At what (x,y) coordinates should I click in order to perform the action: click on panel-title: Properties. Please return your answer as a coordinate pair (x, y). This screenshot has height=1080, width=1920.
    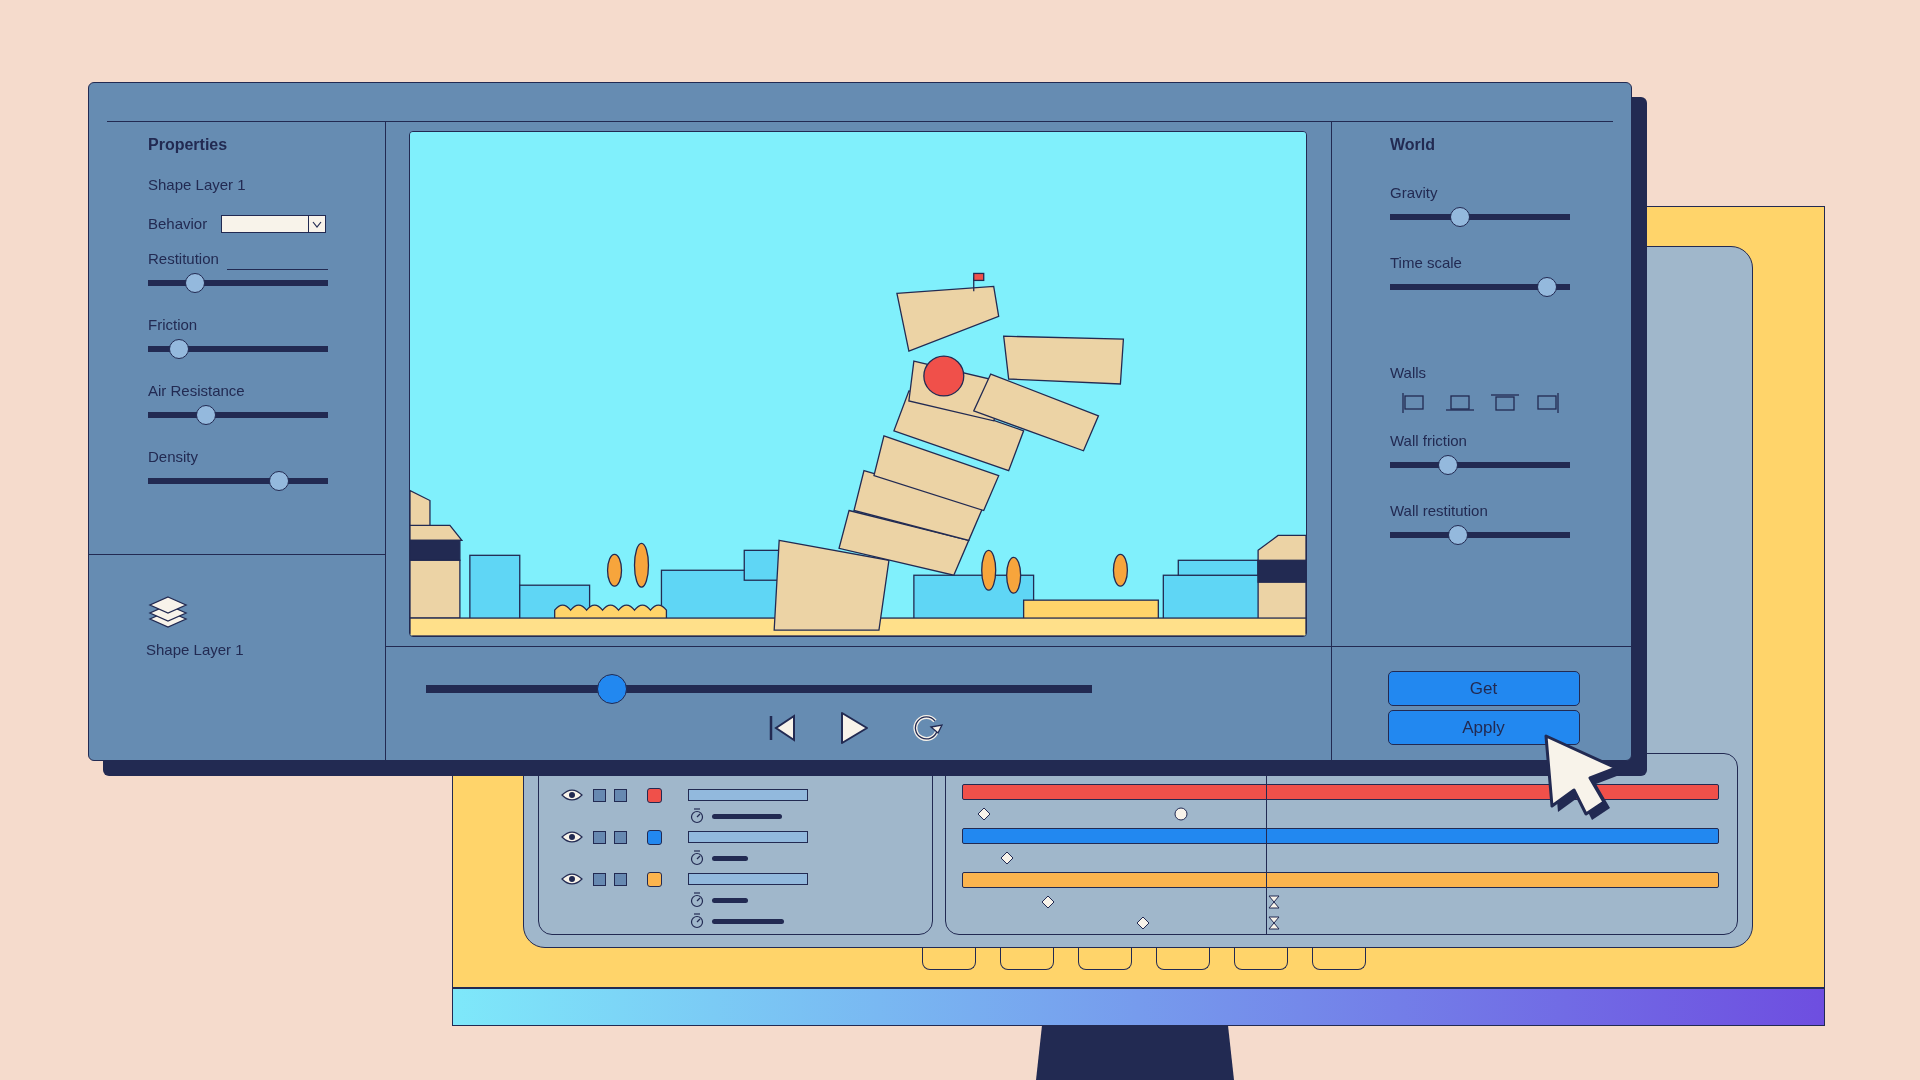
    Looking at the image, I should click on (188, 145).